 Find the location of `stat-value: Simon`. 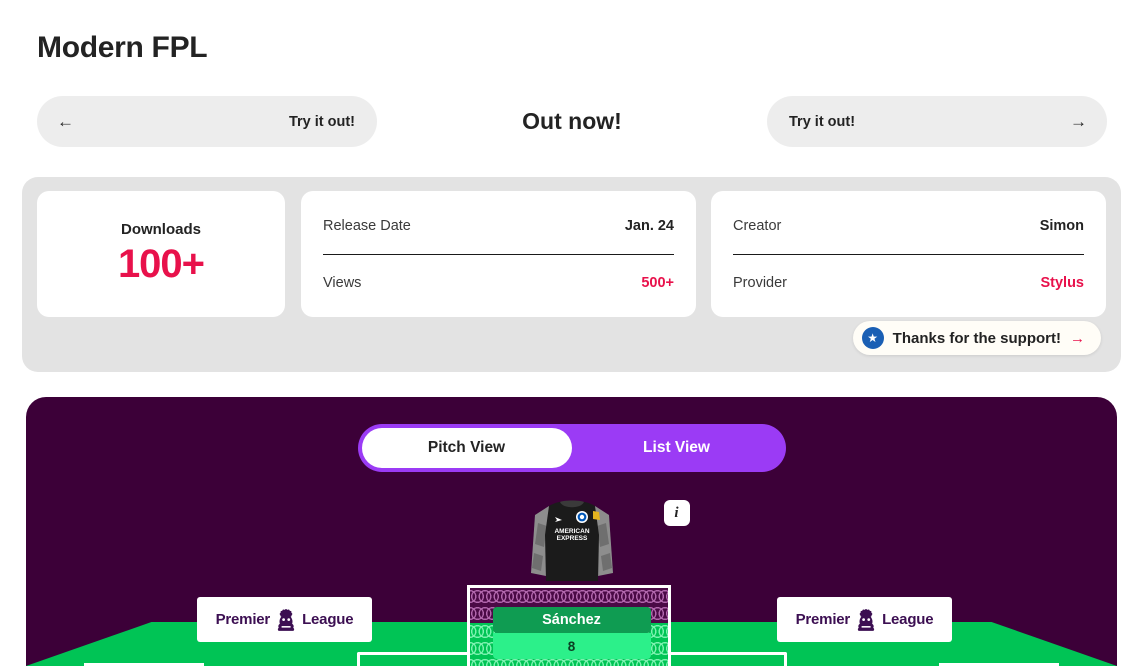

stat-value: Simon is located at coordinates (1061, 226).